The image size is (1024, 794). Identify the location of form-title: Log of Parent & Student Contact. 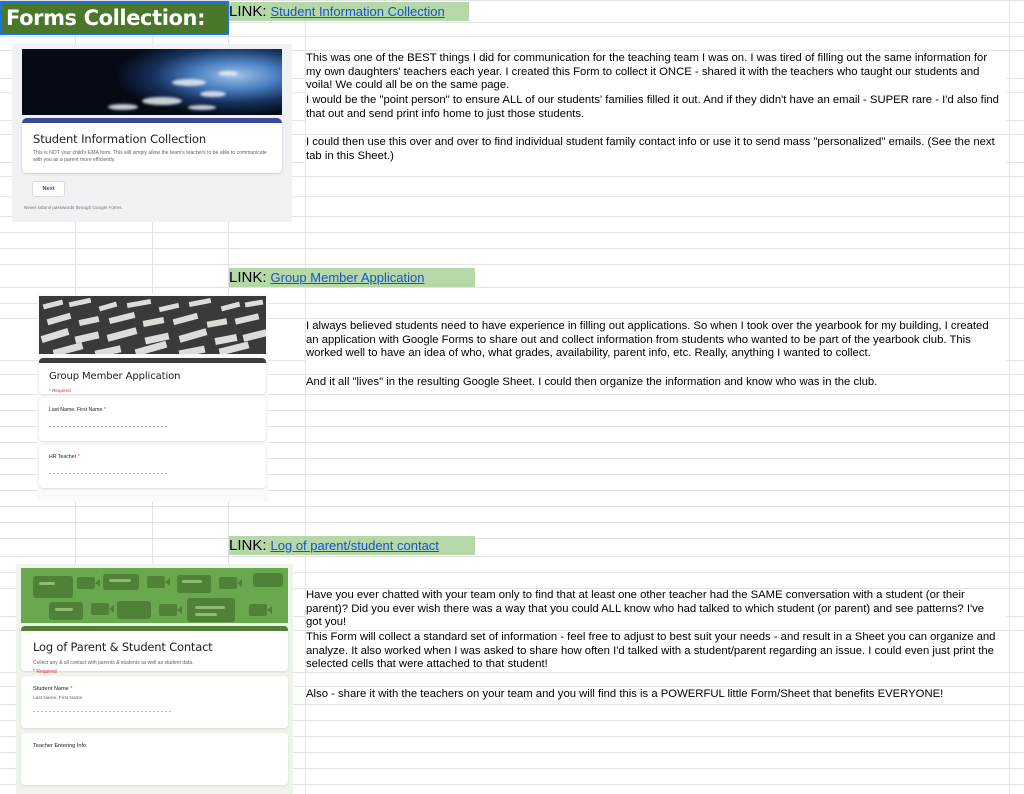
(123, 647).